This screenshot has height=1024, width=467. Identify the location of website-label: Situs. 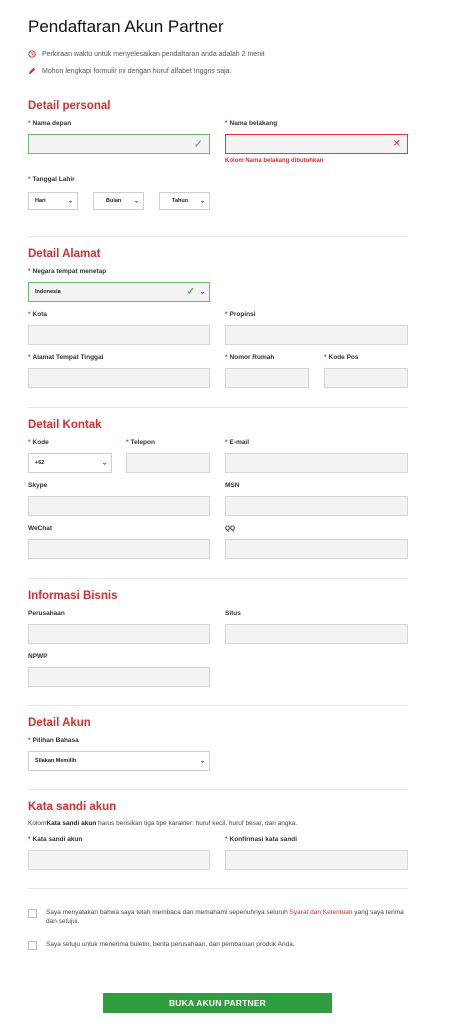
(233, 613).